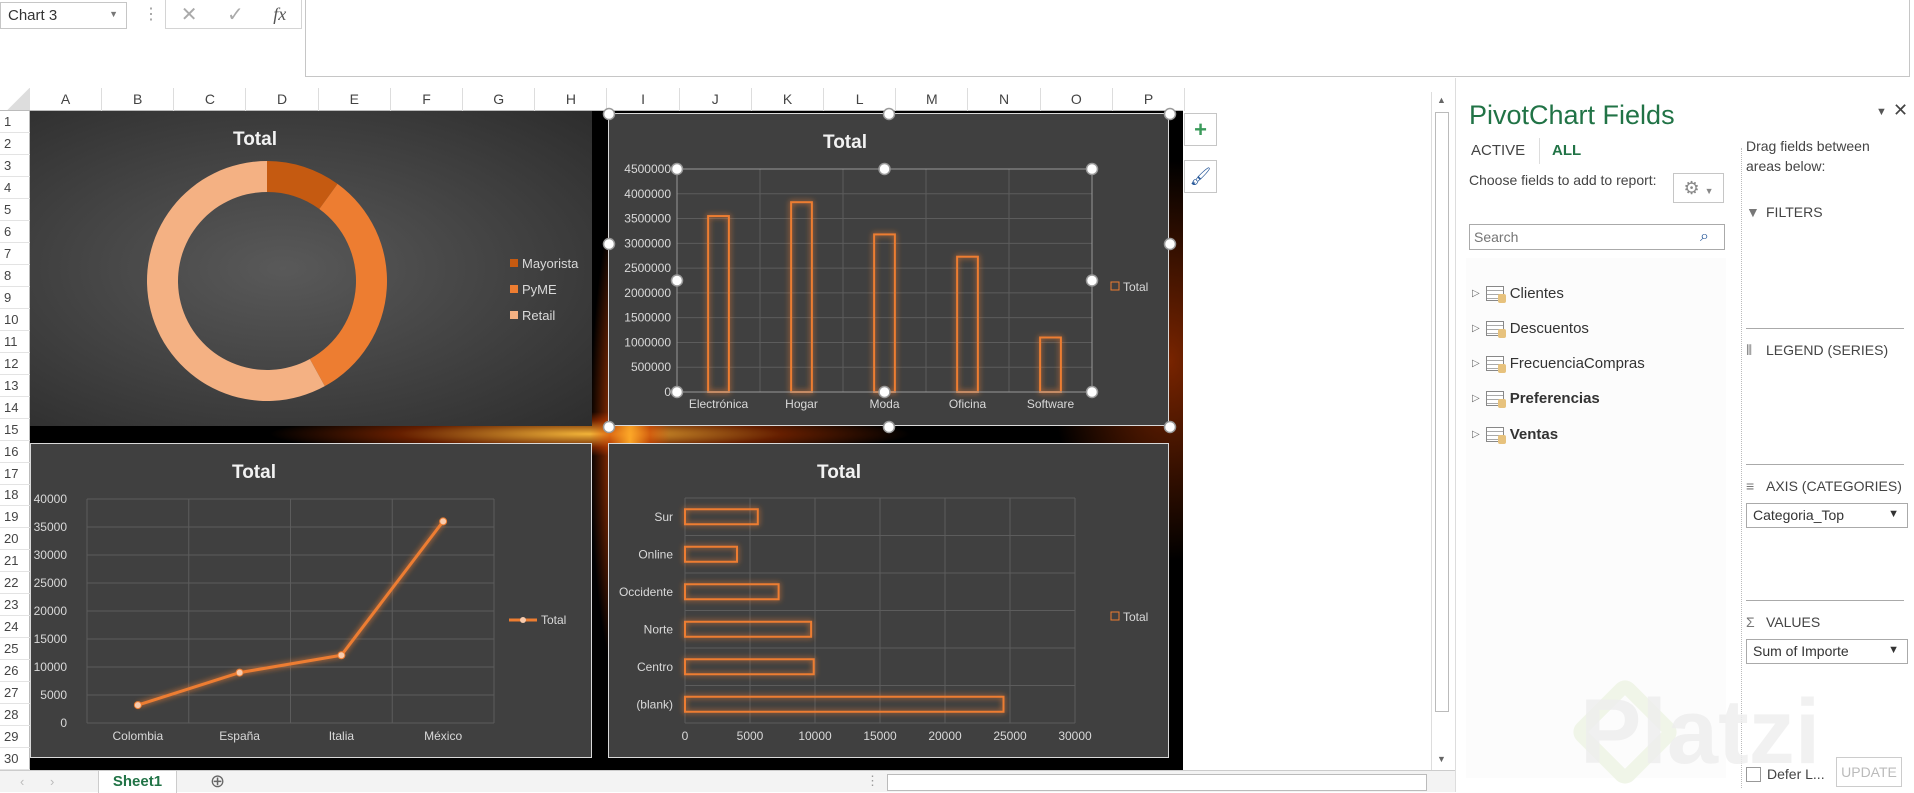 Image resolution: width=1914 pixels, height=793 pixels. What do you see at coordinates (1825, 622) in the screenshot?
I see `values-area: Σ VALUES` at bounding box center [1825, 622].